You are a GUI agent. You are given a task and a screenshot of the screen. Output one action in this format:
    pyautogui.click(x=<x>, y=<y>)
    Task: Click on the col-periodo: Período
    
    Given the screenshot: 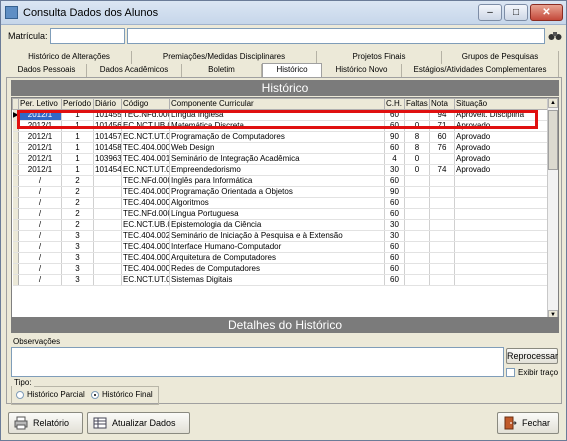 What is the action you would take?
    pyautogui.click(x=77, y=104)
    